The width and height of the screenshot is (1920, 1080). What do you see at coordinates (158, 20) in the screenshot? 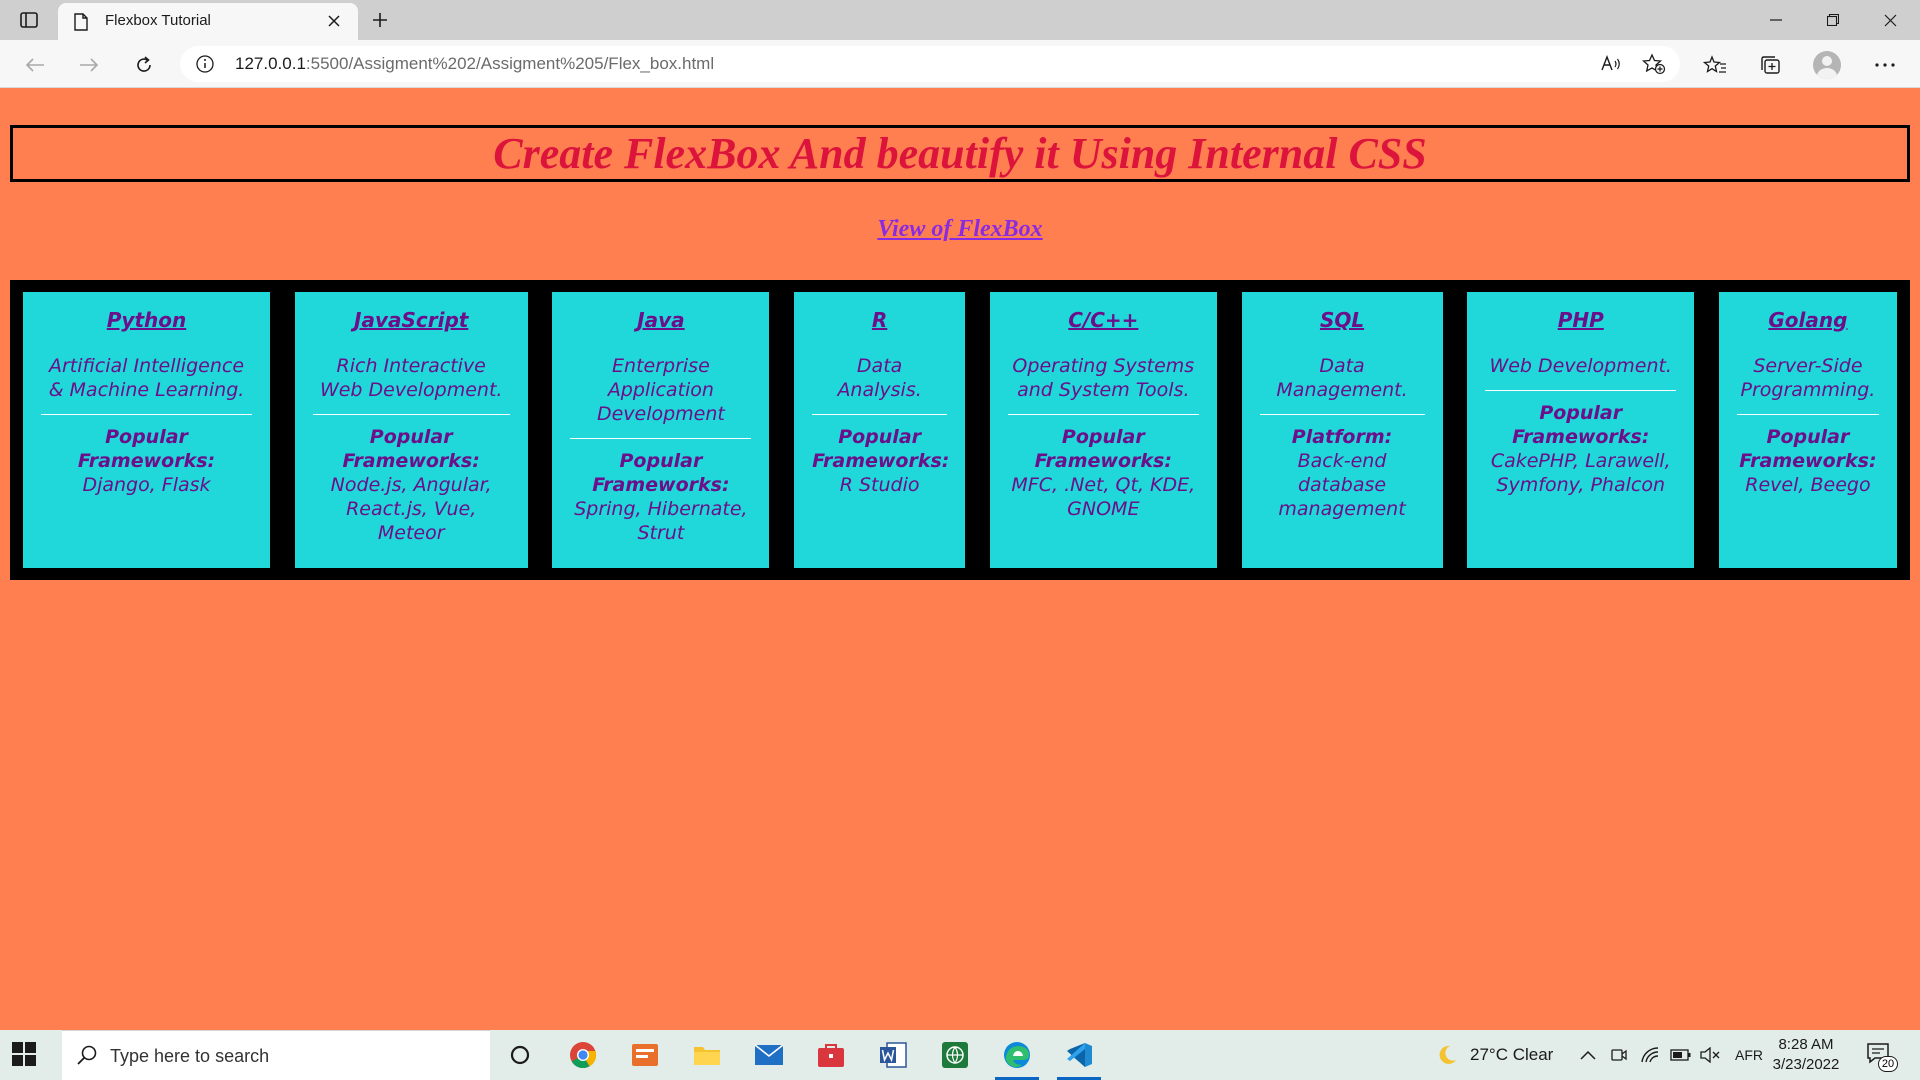
I see `tab-title: Flexbox Tutorial` at bounding box center [158, 20].